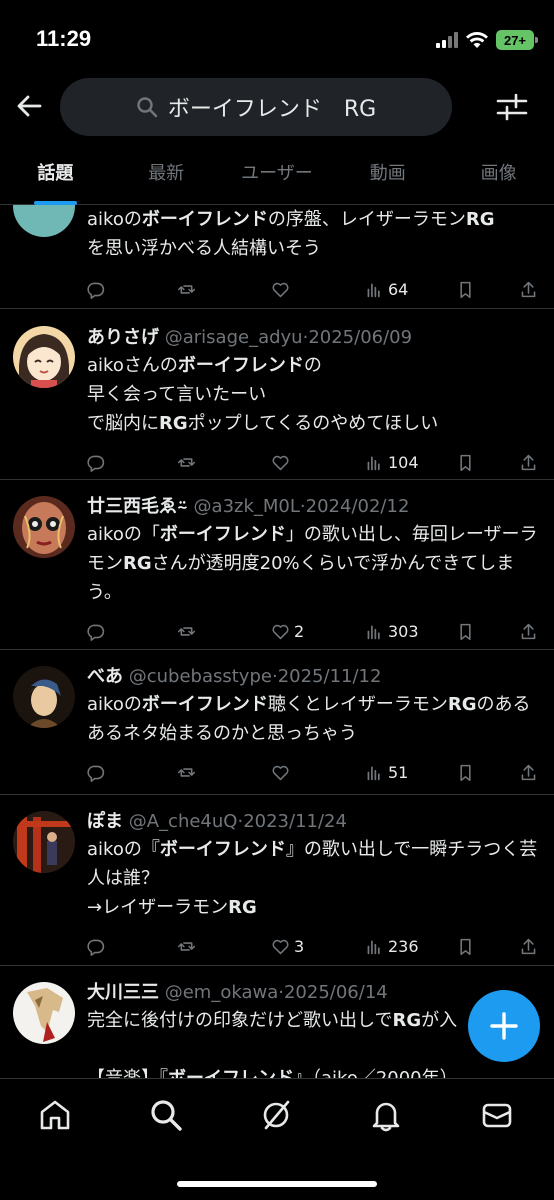 The image size is (554, 1200). I want to click on user-handle: @cubebasstype, so click(200, 676).